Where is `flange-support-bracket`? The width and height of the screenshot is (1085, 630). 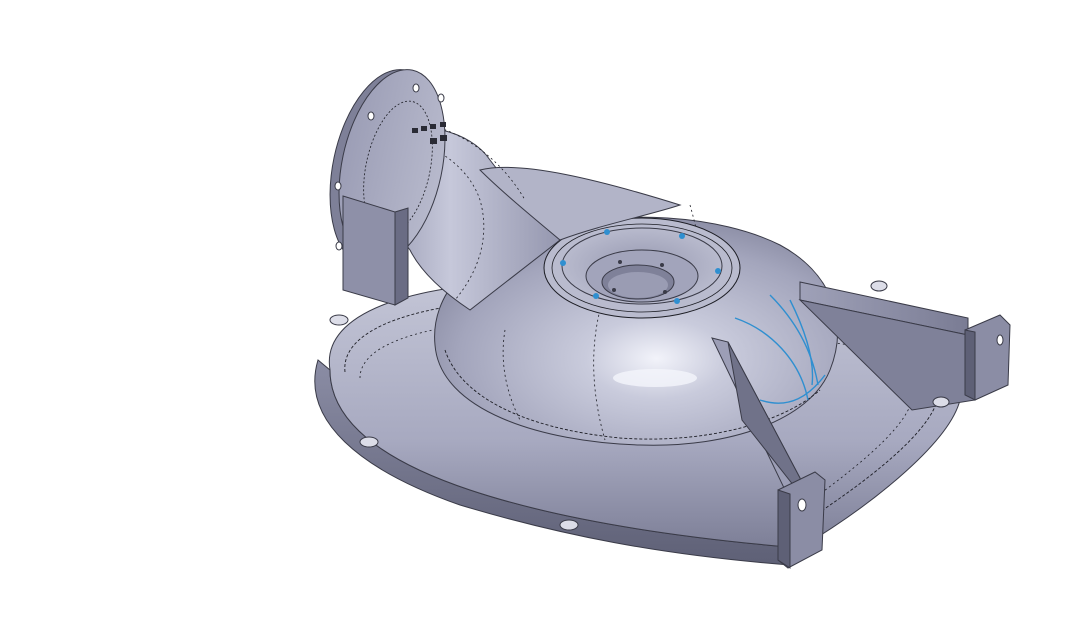
flange-support-bracket is located at coordinates (375, 250).